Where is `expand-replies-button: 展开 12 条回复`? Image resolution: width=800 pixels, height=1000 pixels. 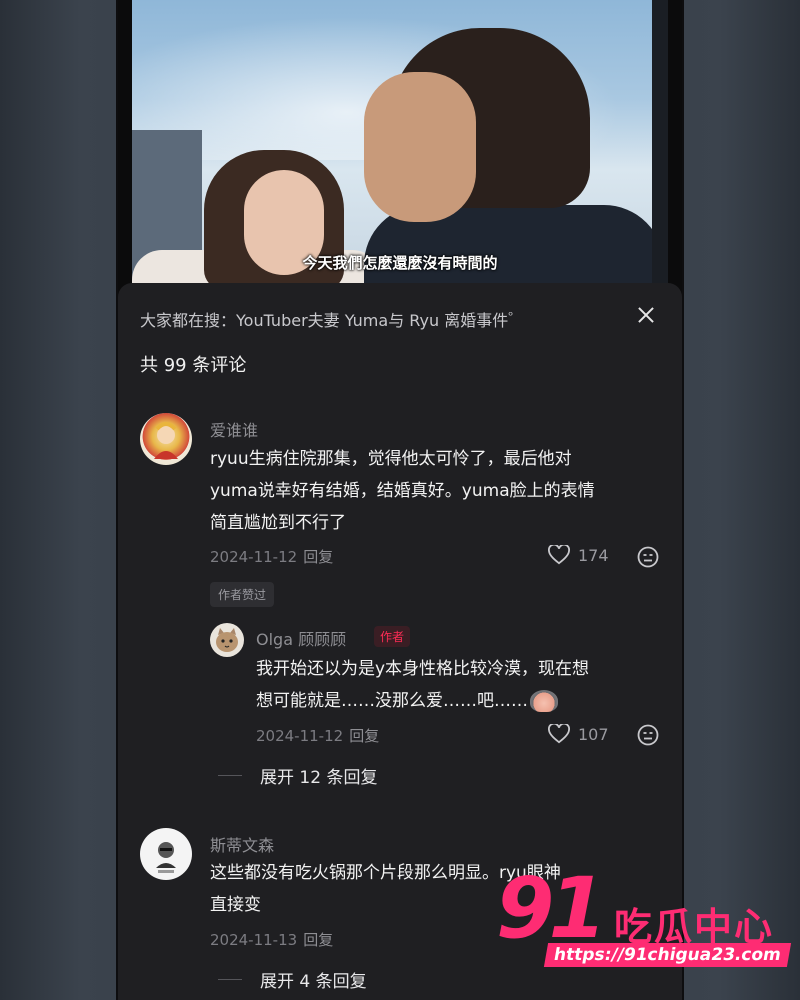 expand-replies-button: 展开 12 条回复 is located at coordinates (297, 775).